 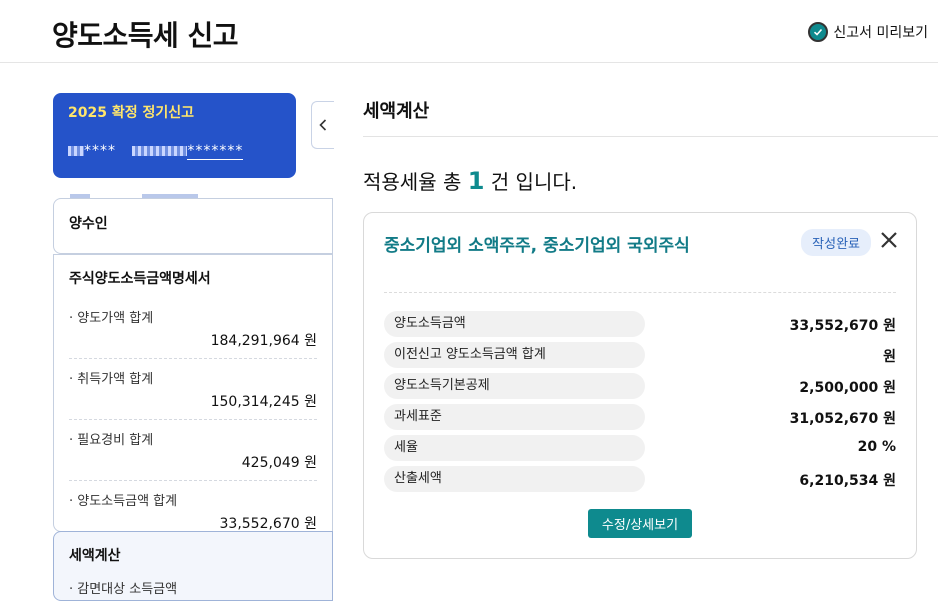 What do you see at coordinates (111, 440) in the screenshot?
I see `item-label: · 필요경비 합계` at bounding box center [111, 440].